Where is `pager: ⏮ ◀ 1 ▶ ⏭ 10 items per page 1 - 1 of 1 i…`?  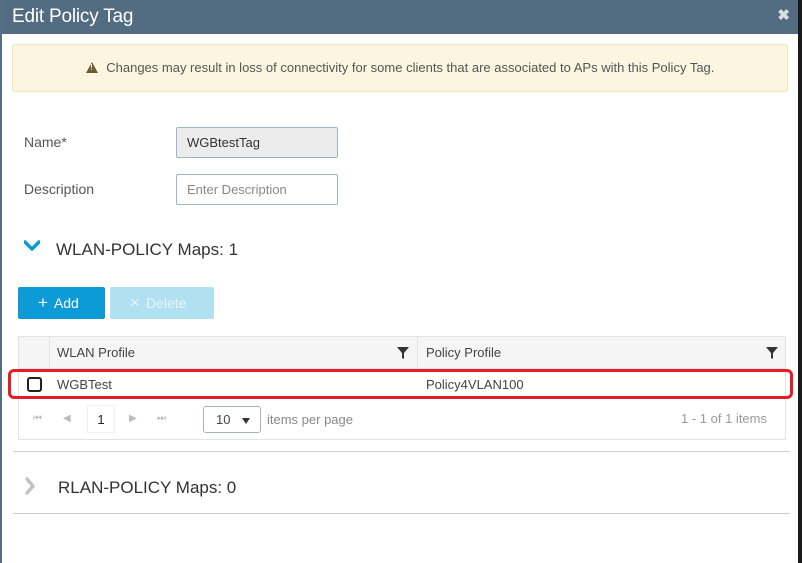
pager: ⏮ ◀ 1 ▶ ⏭ 10 items per page 1 - 1 of 1 i… is located at coordinates (402, 420).